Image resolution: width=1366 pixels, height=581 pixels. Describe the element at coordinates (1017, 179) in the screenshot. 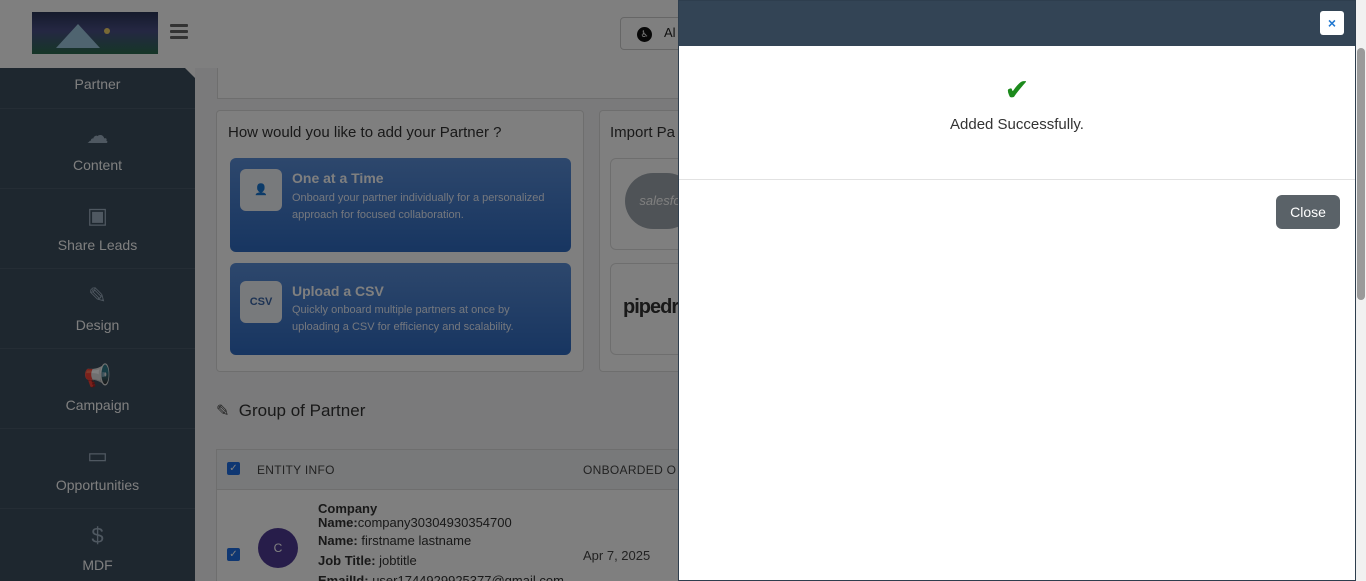

I see `modal-divider` at that location.